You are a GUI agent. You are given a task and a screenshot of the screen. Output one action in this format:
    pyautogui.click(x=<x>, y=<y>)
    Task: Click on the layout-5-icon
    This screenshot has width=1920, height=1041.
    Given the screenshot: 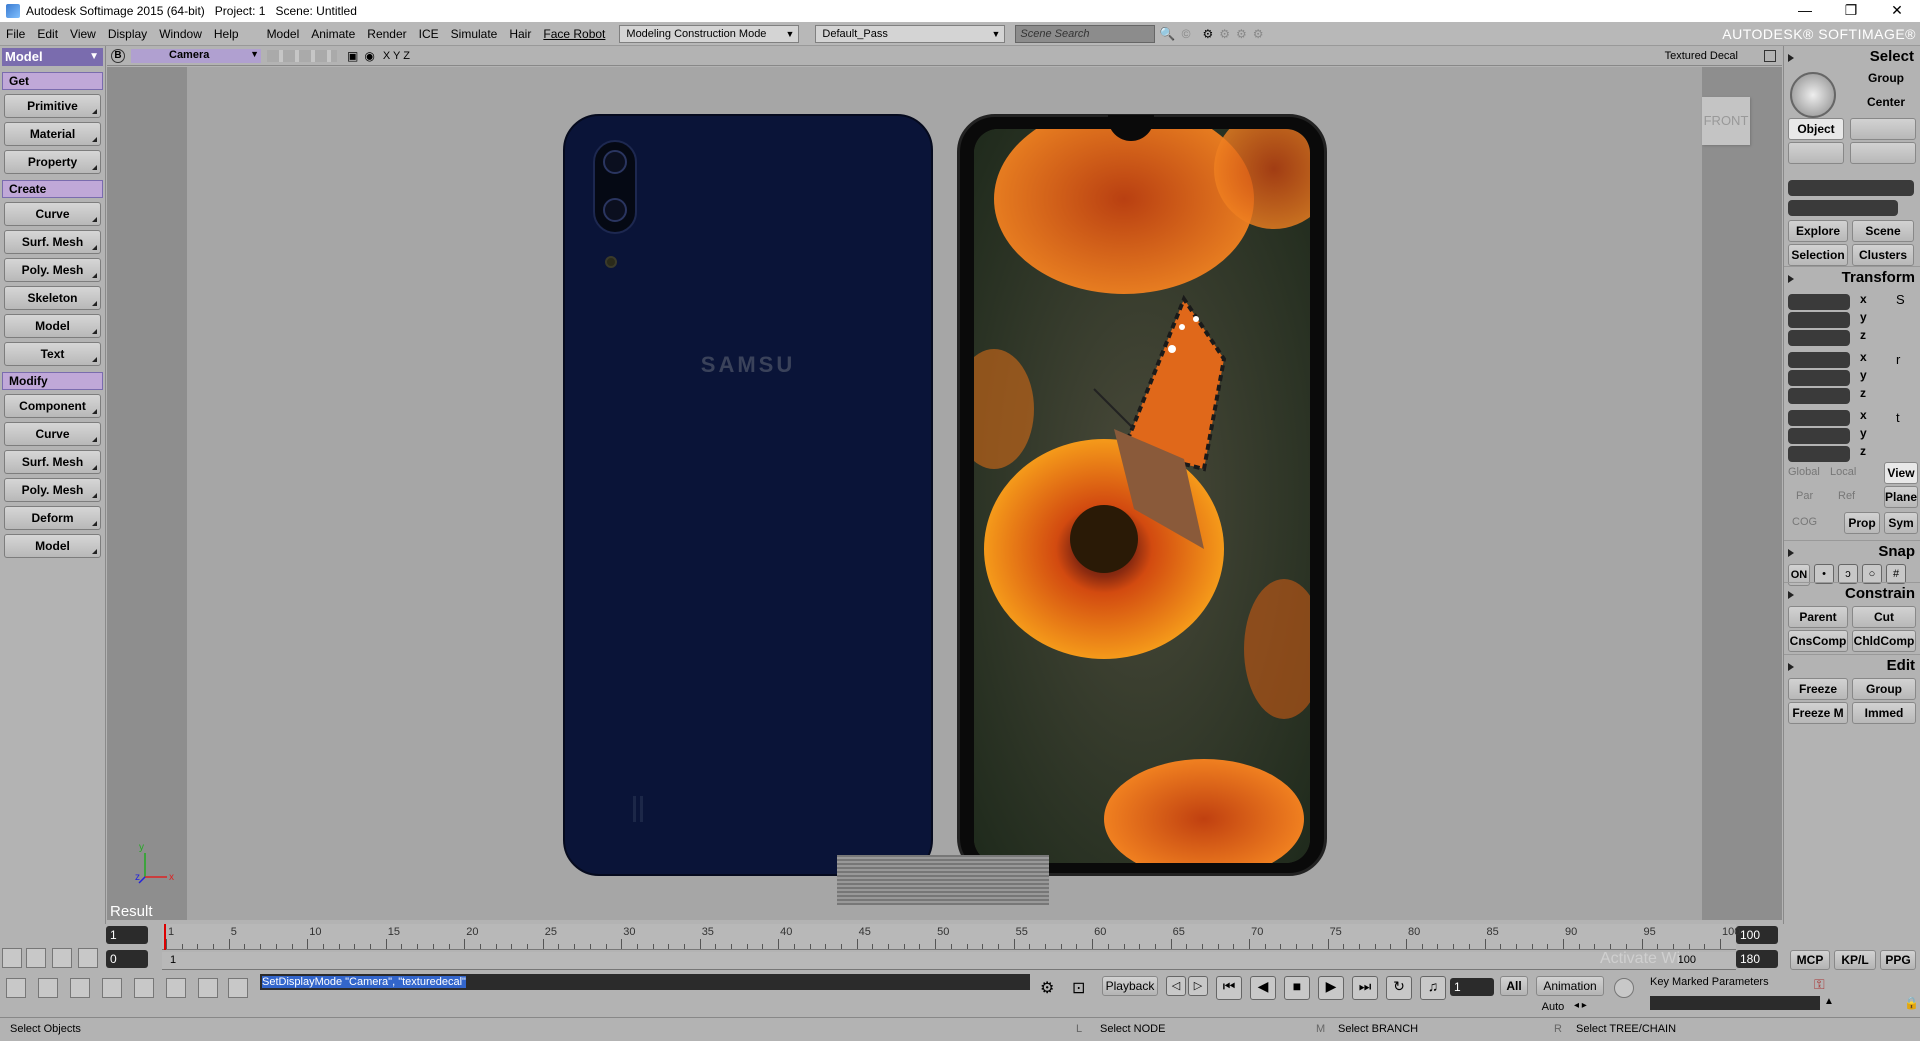 What is the action you would take?
    pyautogui.click(x=144, y=988)
    